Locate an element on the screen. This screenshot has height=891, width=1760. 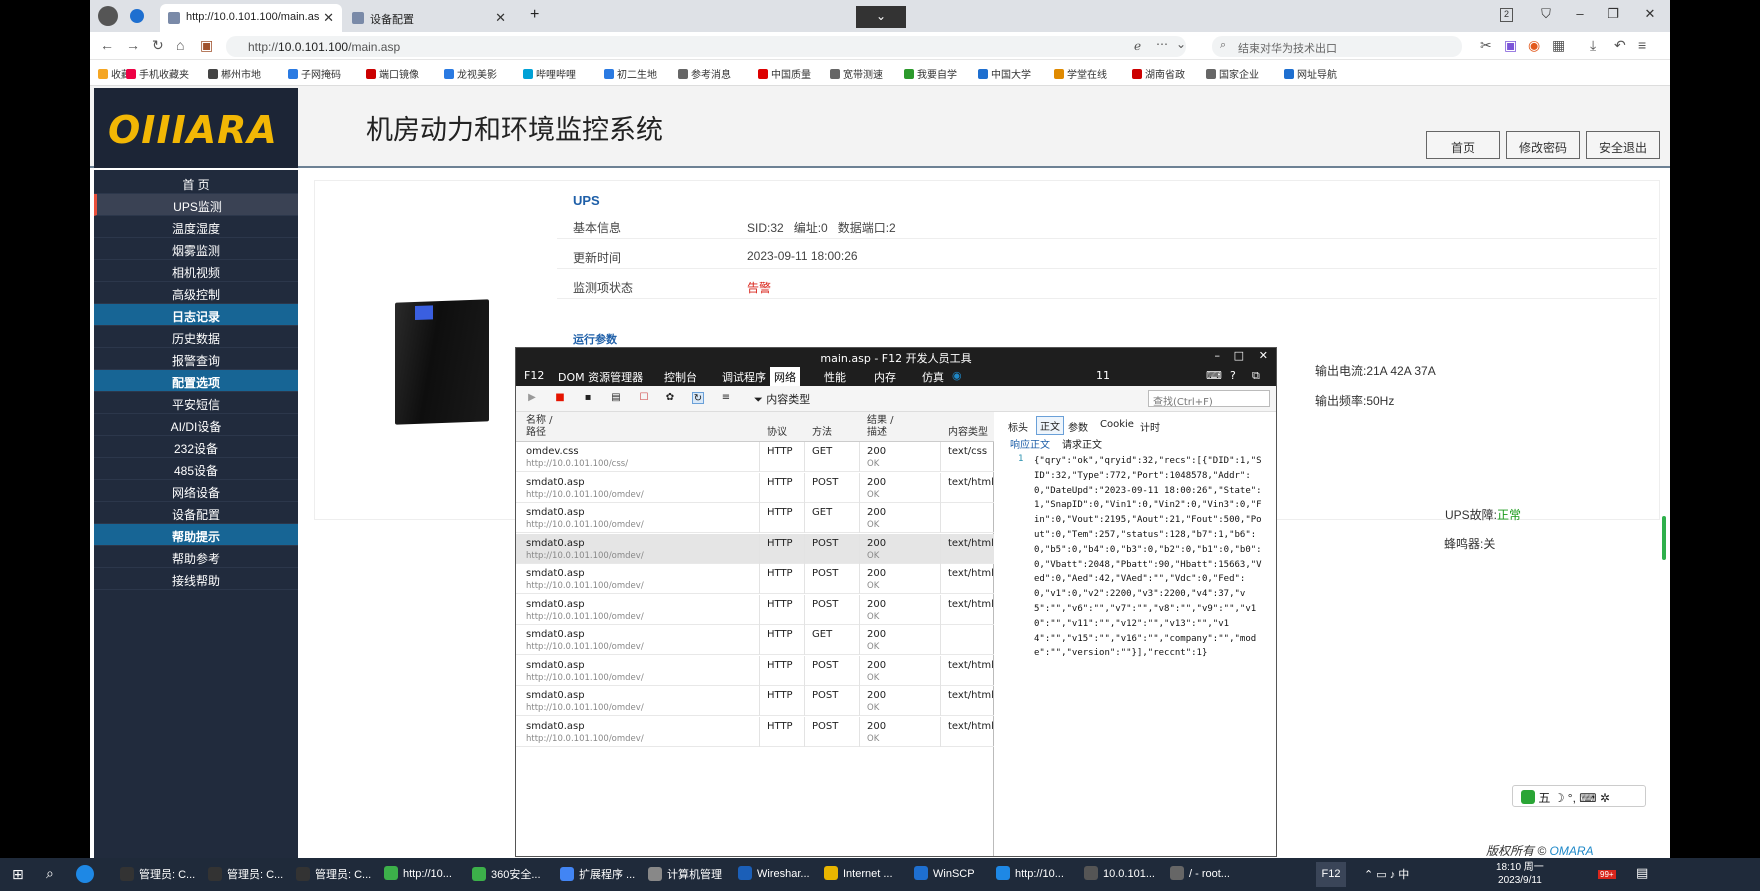
devtools-tab: 内存 is located at coordinates (885, 377).